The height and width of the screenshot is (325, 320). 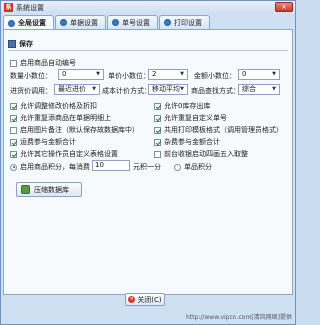 I want to click on misc-fee-in-total-checkbox: 杂费参与金额合计, so click(x=187, y=142).